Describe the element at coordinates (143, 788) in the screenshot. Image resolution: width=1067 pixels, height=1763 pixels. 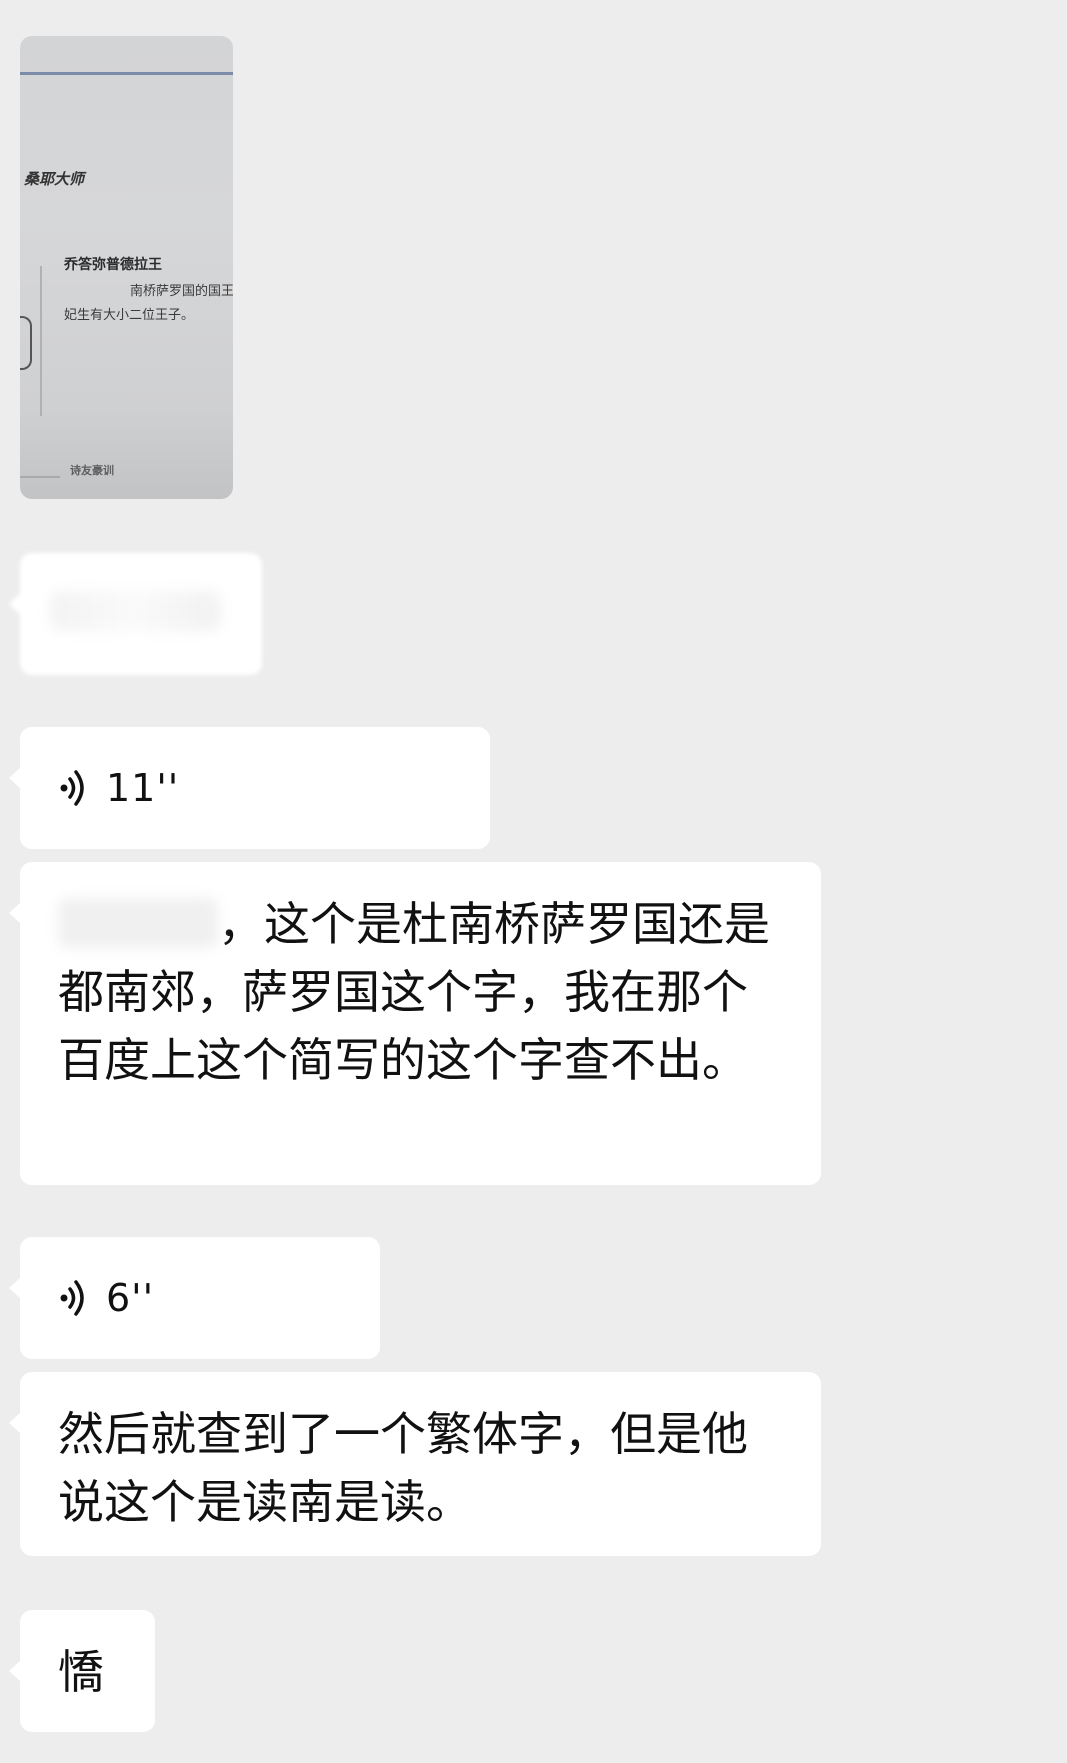
I see `voice-duration: 11''` at that location.